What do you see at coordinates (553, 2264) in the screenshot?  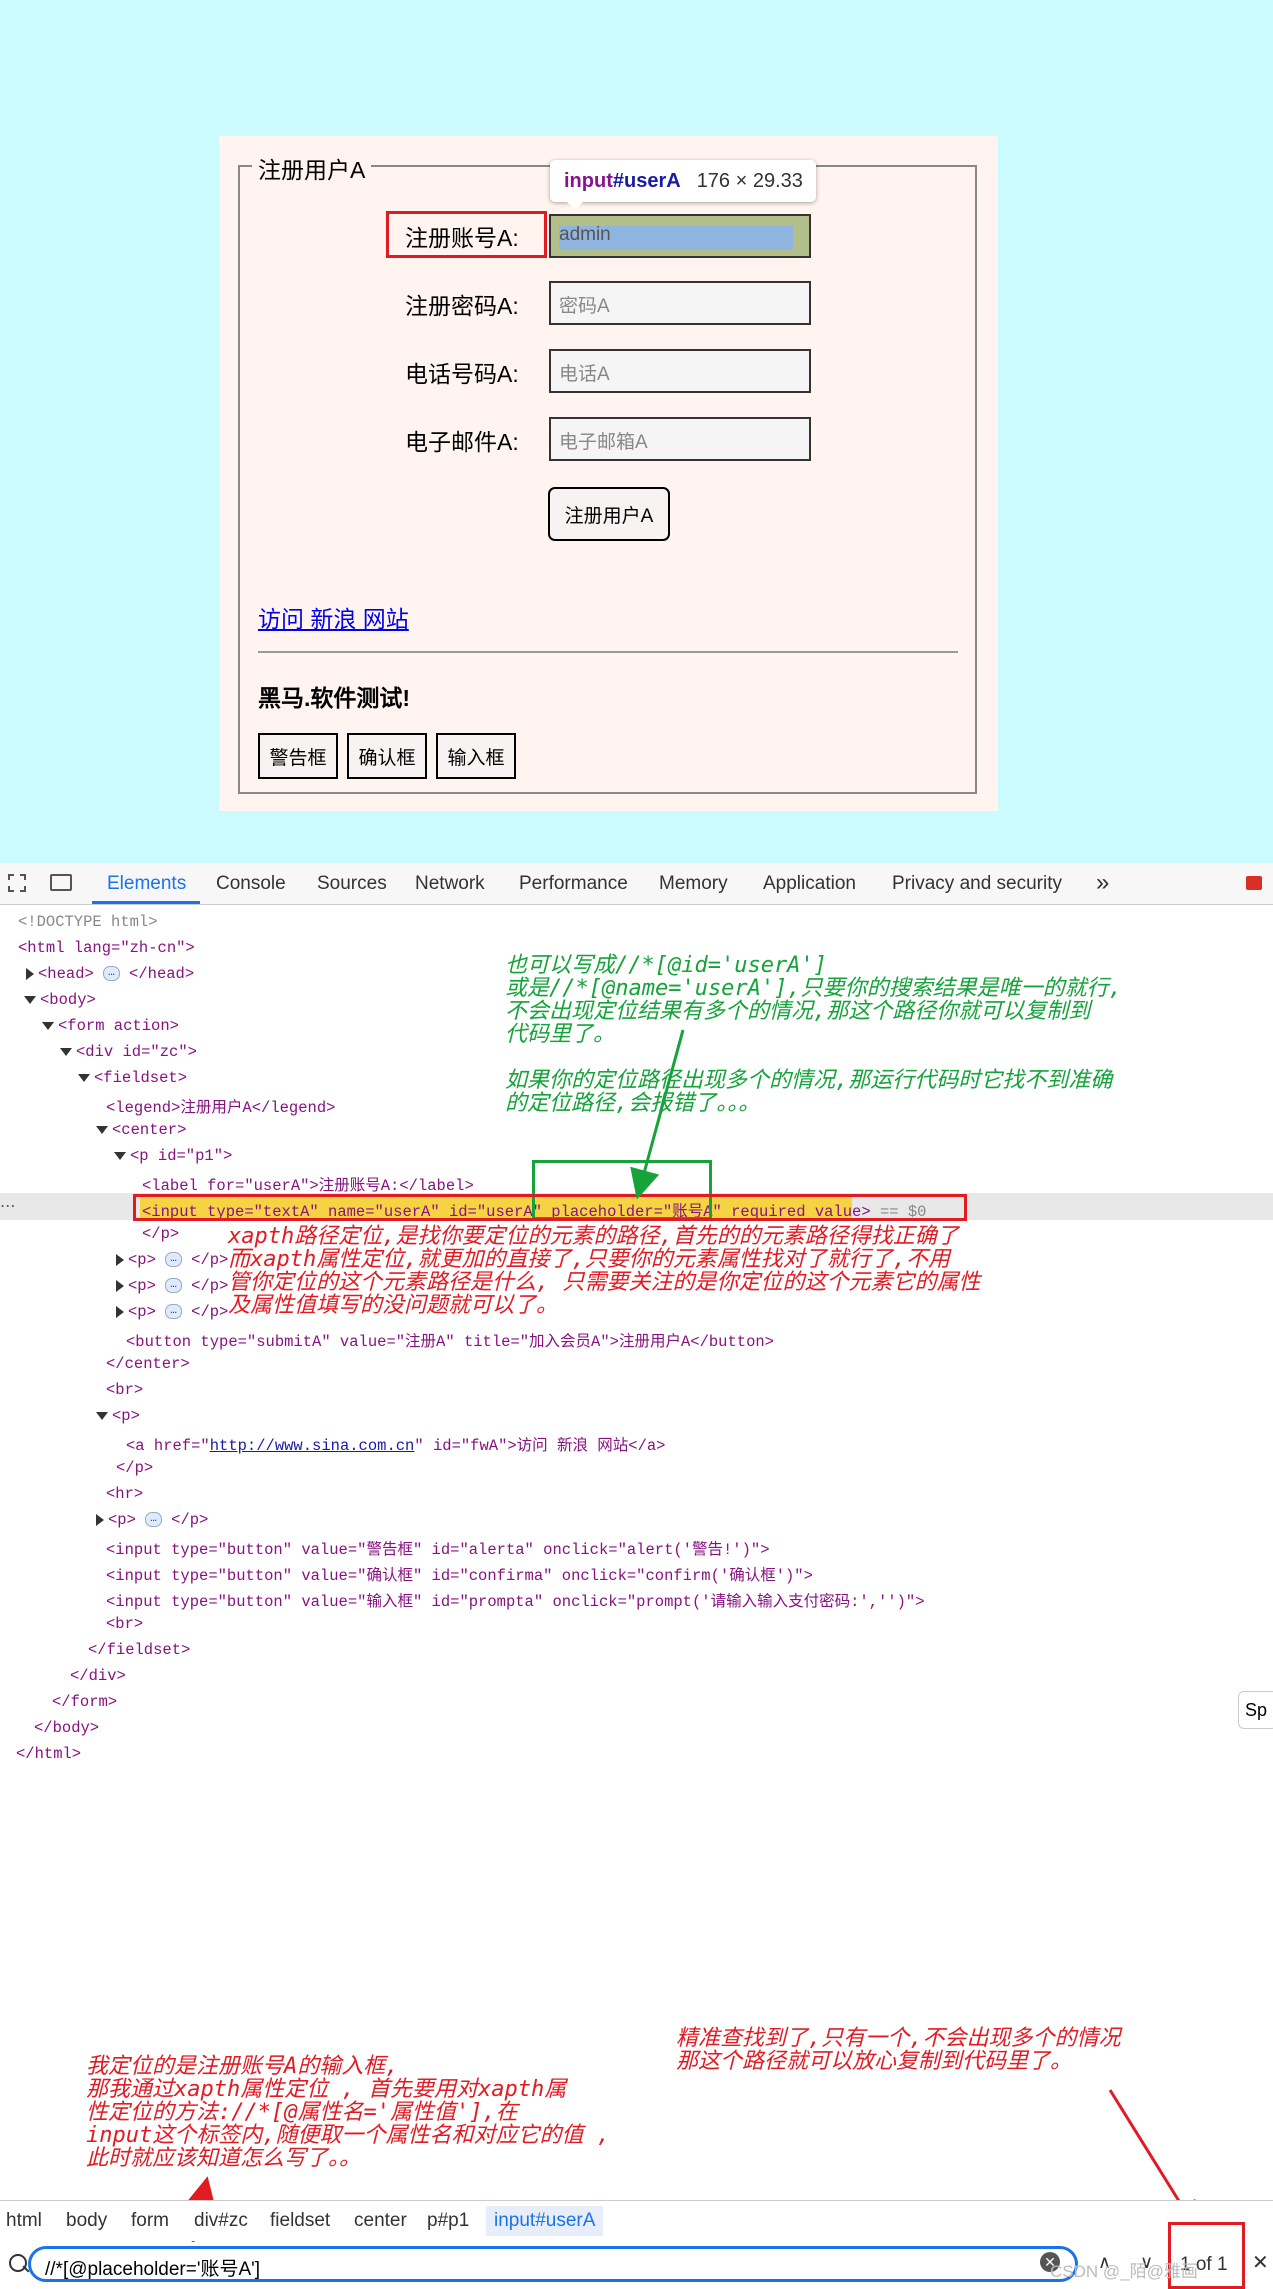 I see `search-input: //*[@placeholder='账号A']` at bounding box center [553, 2264].